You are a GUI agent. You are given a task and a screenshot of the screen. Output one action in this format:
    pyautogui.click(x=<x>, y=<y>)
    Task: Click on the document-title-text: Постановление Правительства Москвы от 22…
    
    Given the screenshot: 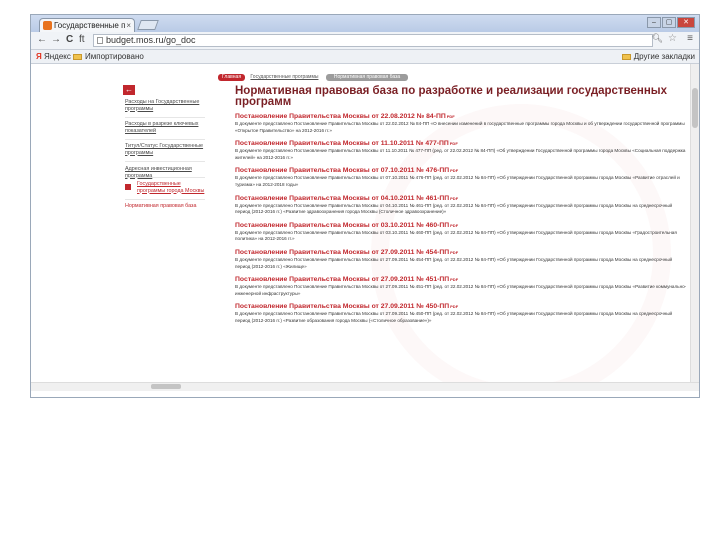 What is the action you would take?
    pyautogui.click(x=340, y=116)
    